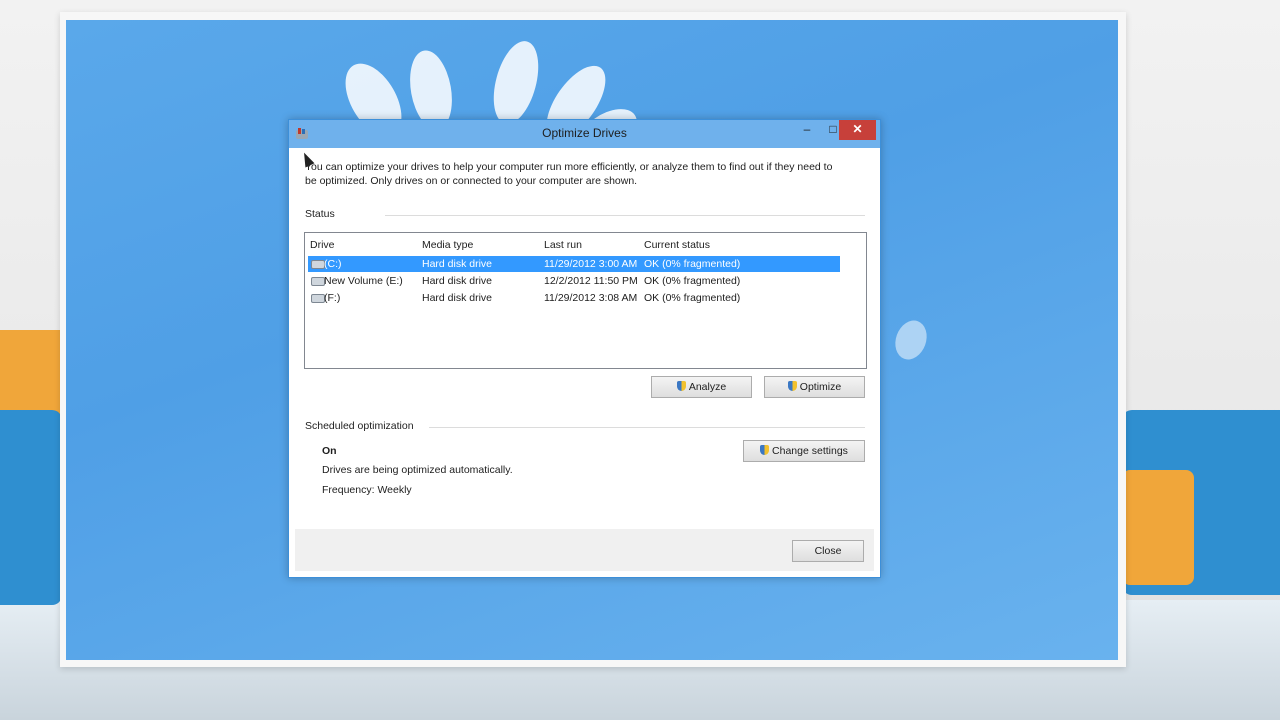 This screenshot has width=1280, height=720. I want to click on status-section-label: Status, so click(320, 214).